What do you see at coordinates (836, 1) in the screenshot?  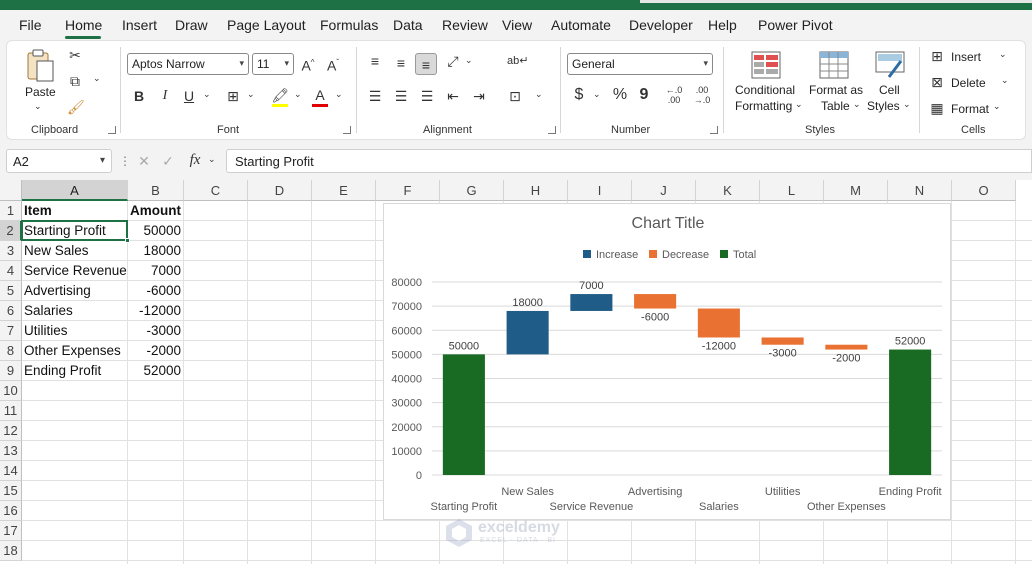 I see `search-box` at bounding box center [836, 1].